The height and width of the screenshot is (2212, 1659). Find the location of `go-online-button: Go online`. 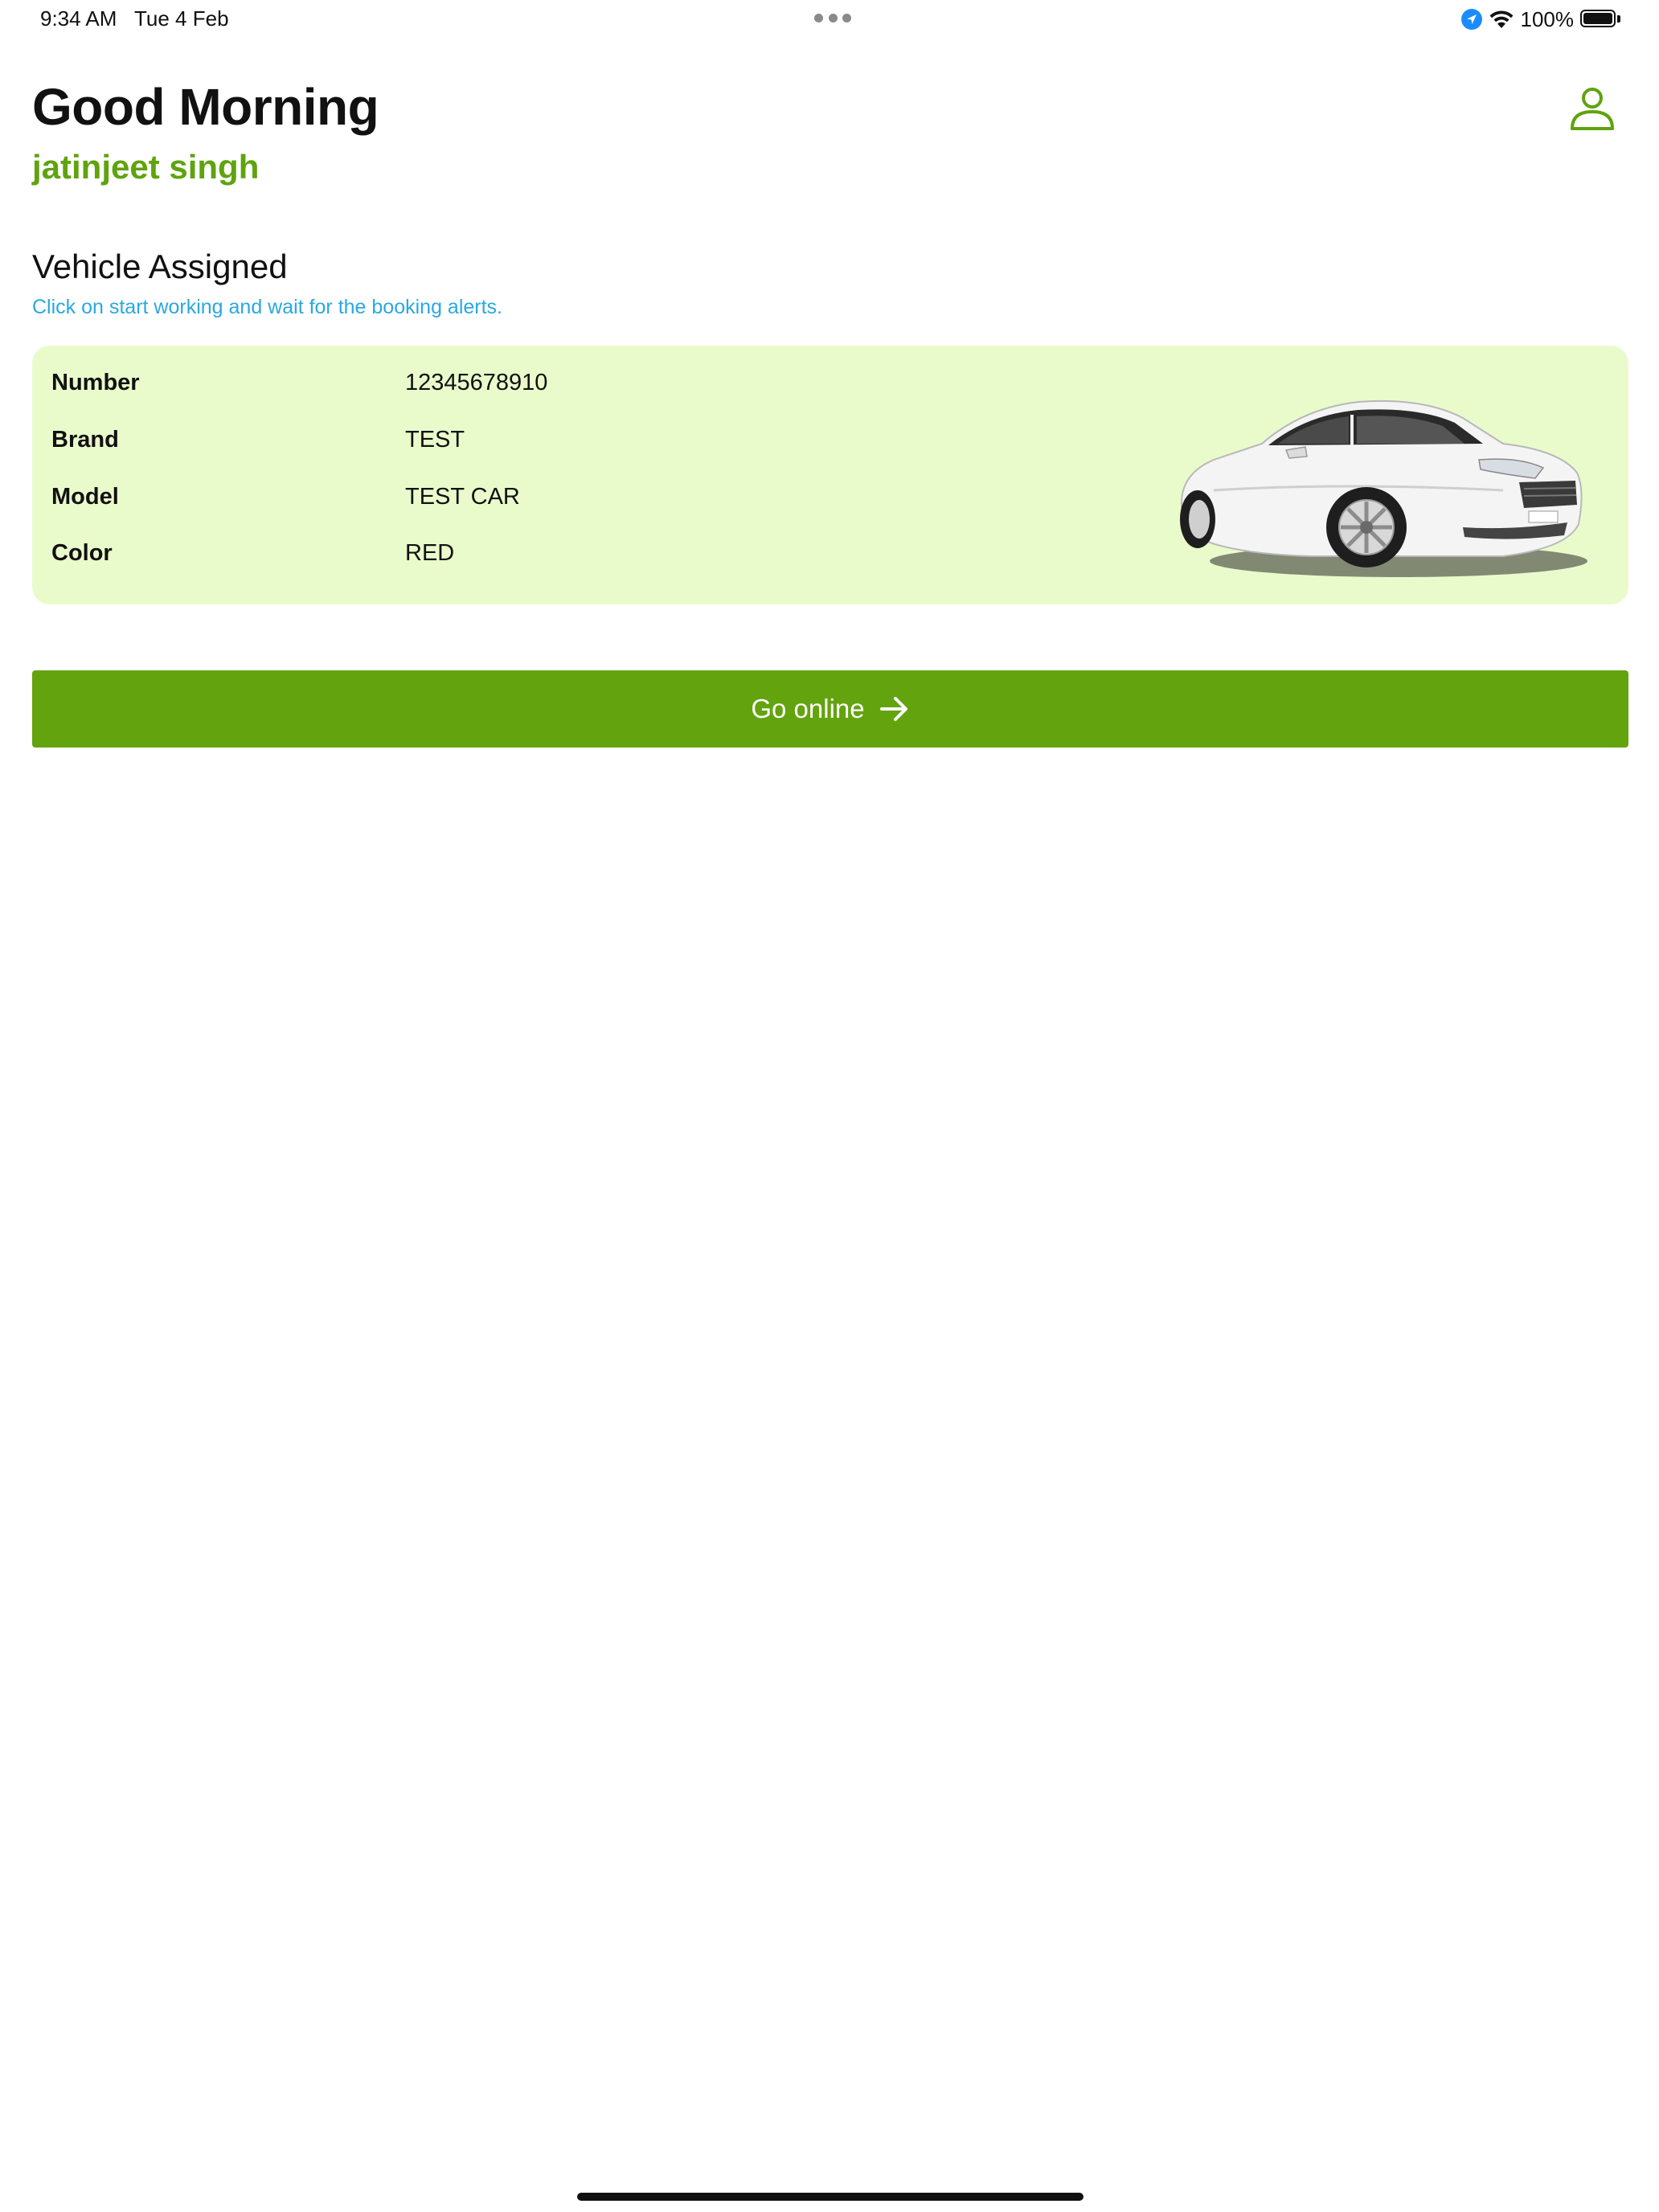

go-online-button: Go online is located at coordinates (830, 709).